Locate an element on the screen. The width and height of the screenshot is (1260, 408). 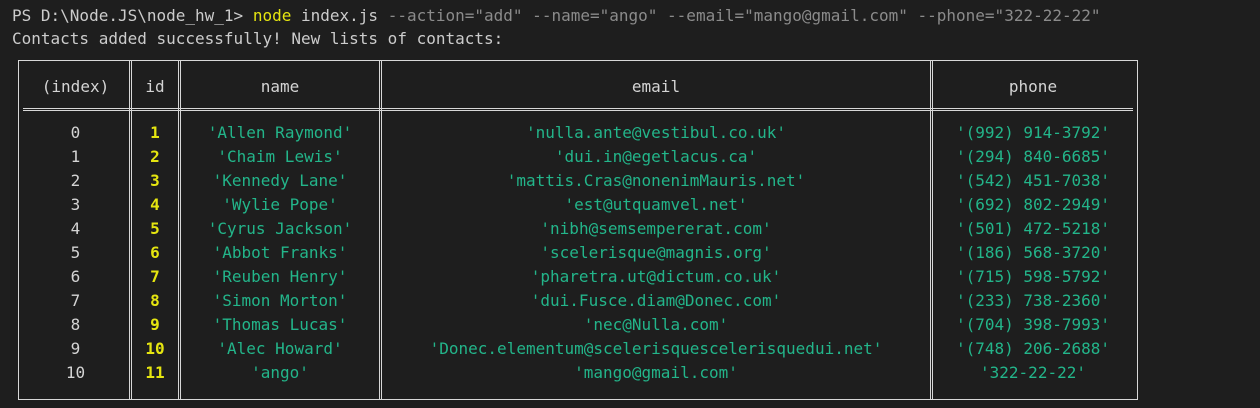
table-cell-name: 'Alec Howard' is located at coordinates (280, 348).